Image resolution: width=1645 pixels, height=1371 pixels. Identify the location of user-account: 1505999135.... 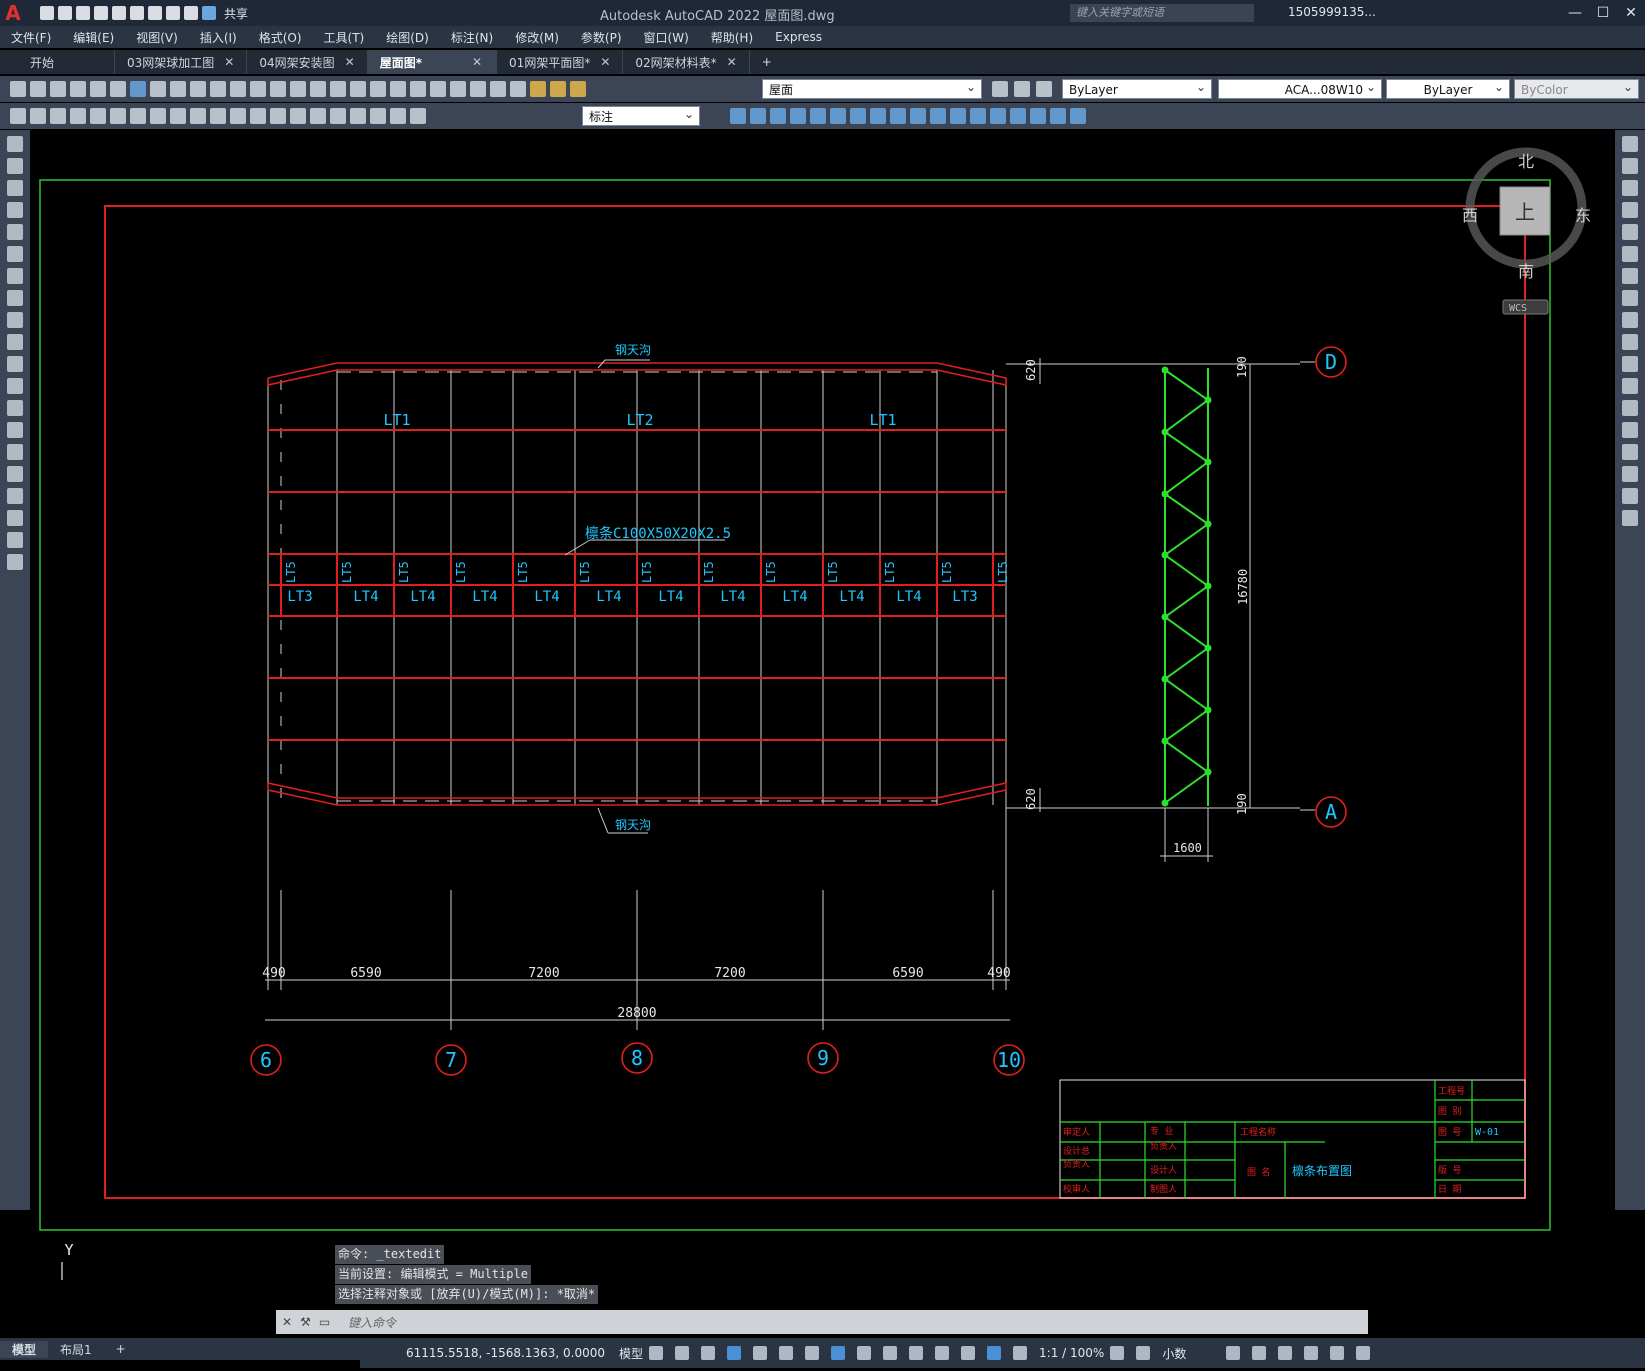
(1332, 12).